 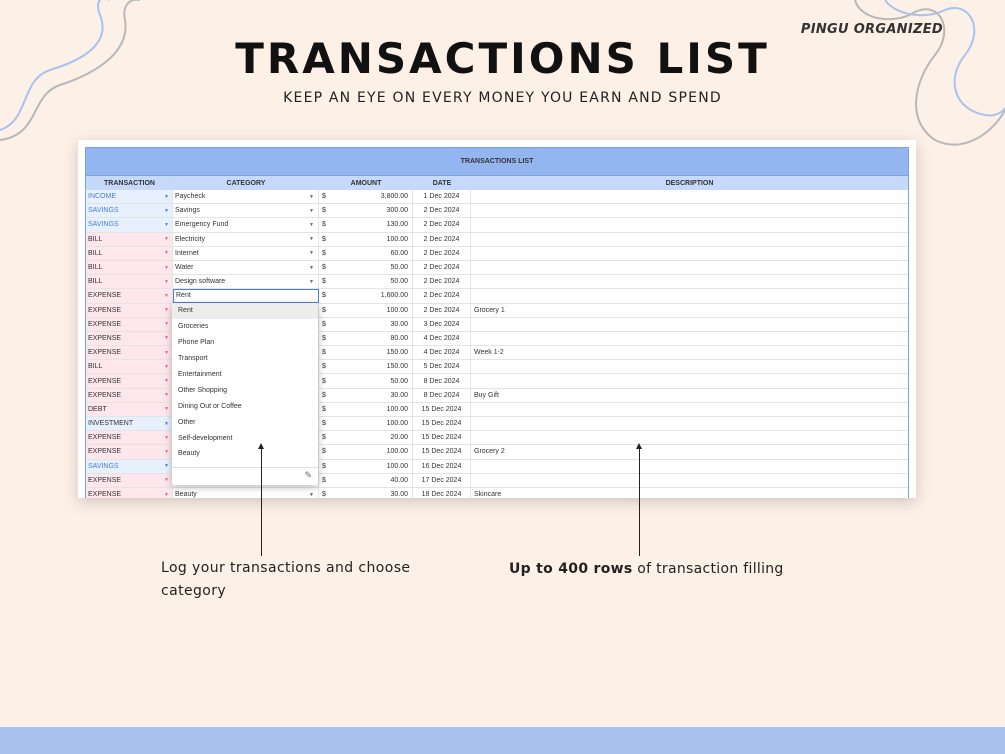 What do you see at coordinates (246, 225) in the screenshot?
I see `category-cell: Emergency Fund ▼` at bounding box center [246, 225].